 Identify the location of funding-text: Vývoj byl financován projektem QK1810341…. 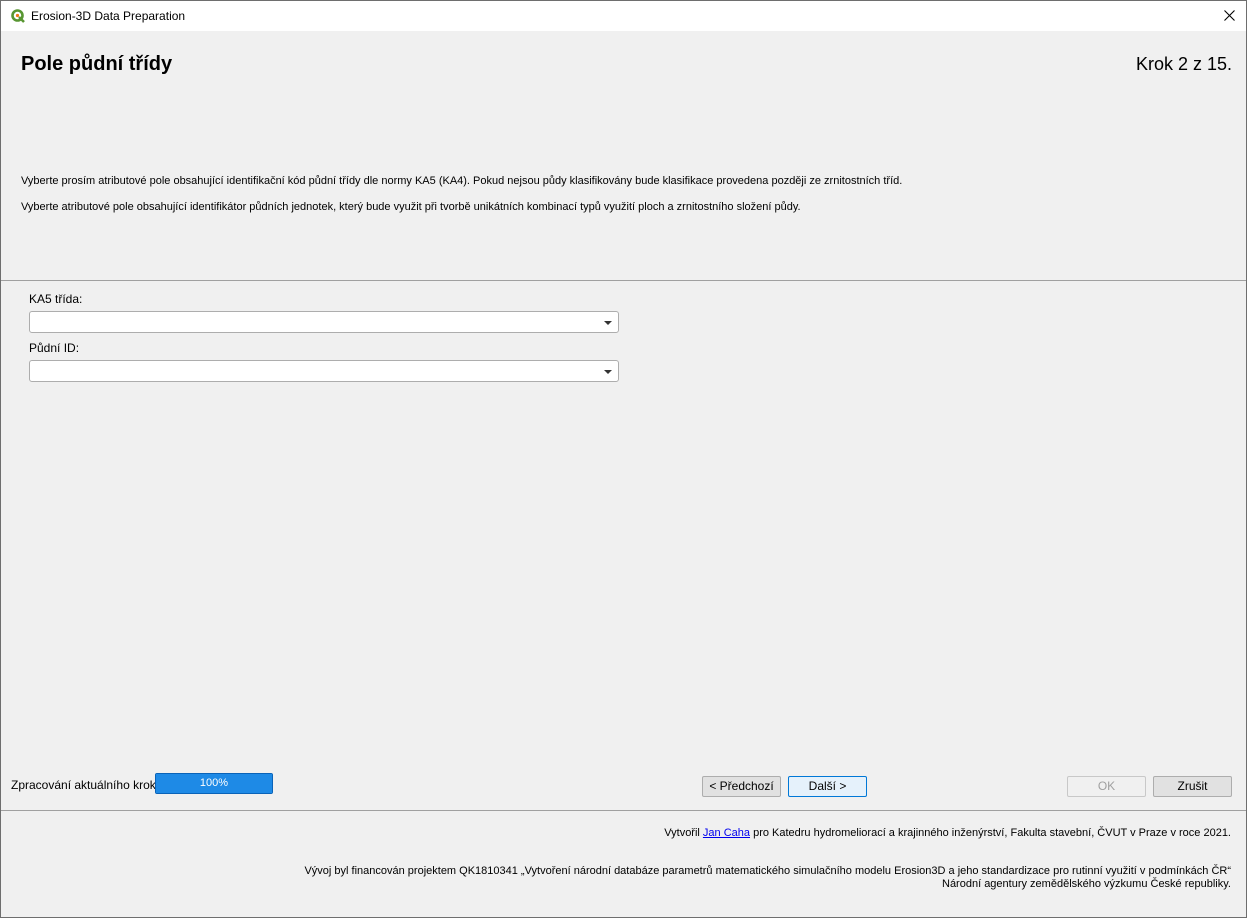
(767, 878).